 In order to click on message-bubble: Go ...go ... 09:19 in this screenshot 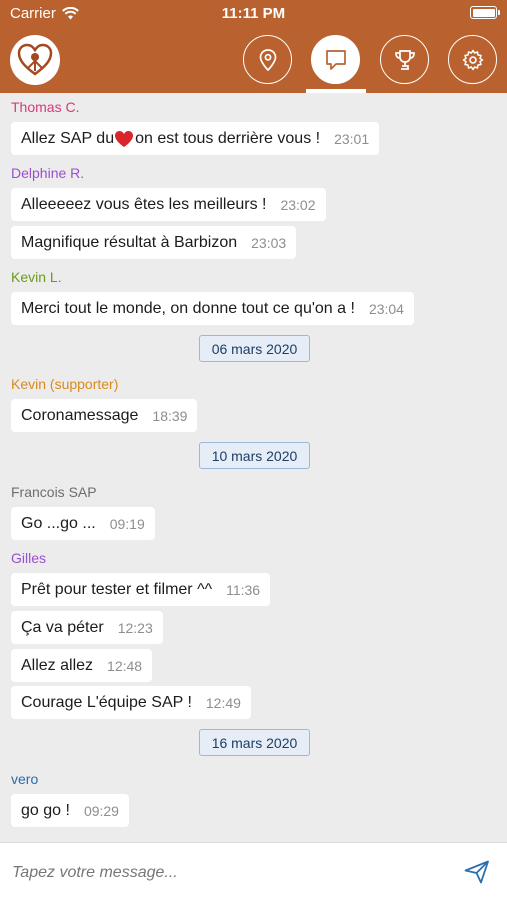, I will do `click(83, 523)`.